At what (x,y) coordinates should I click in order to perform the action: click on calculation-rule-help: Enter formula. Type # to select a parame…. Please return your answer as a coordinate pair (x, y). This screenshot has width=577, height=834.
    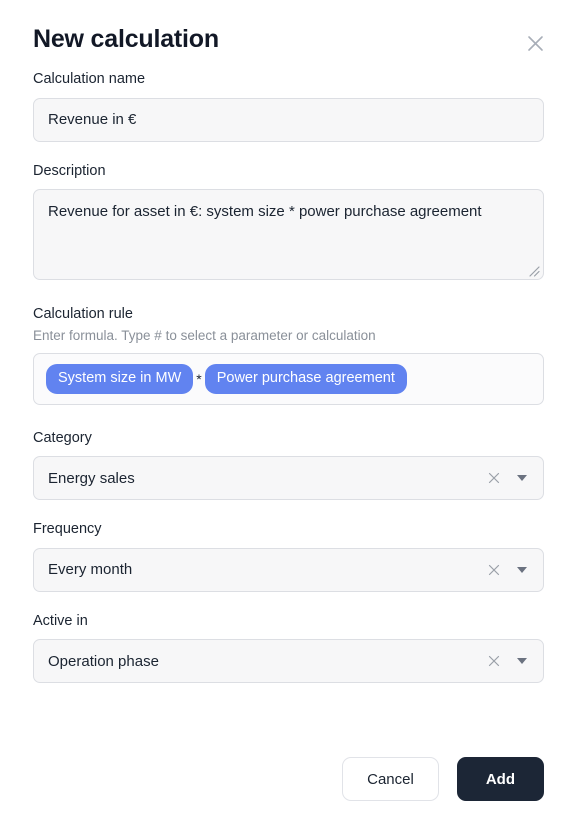
    Looking at the image, I should click on (204, 335).